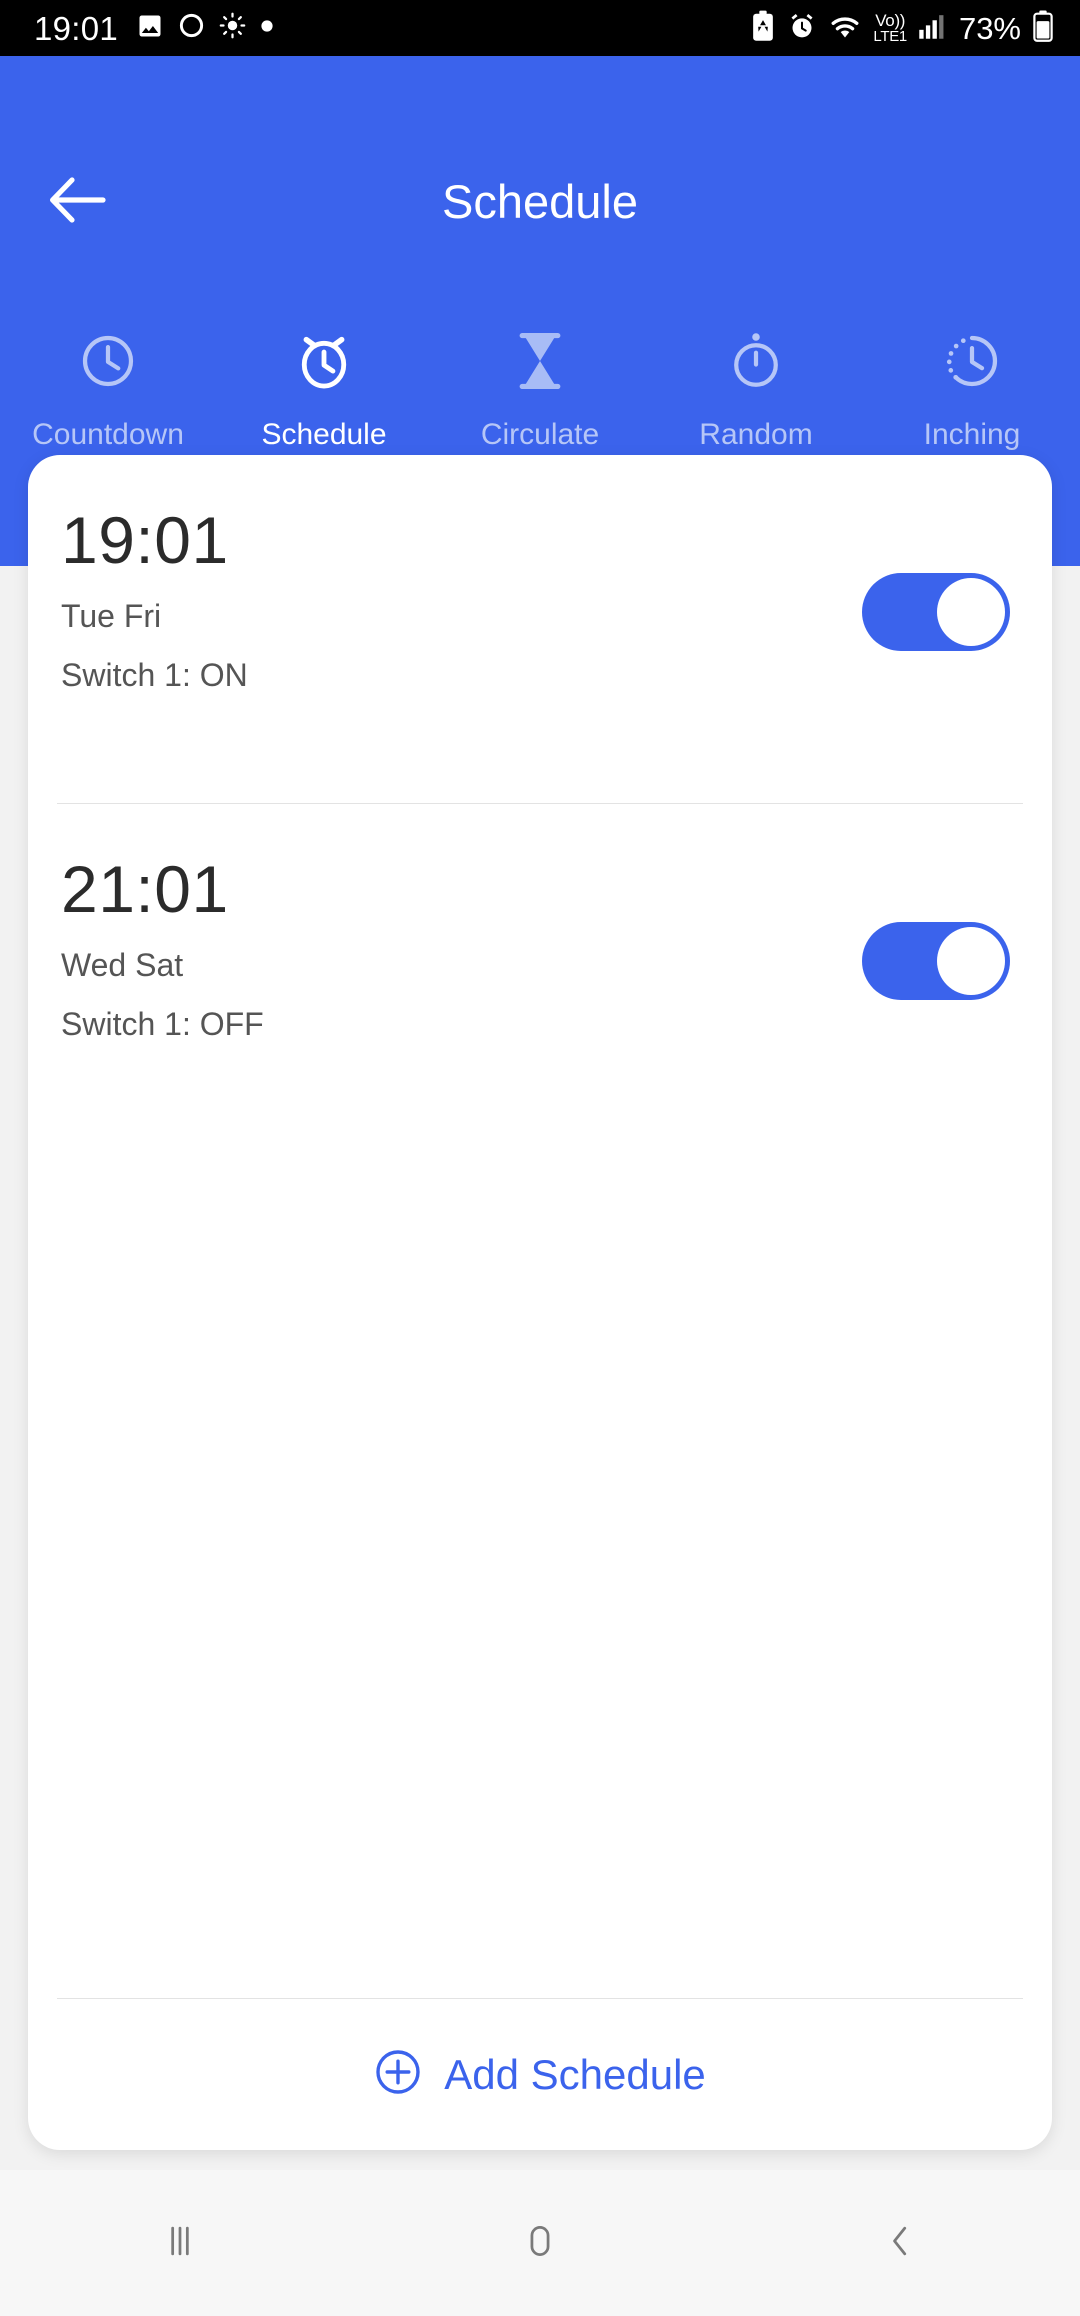 The height and width of the screenshot is (2316, 1080). Describe the element at coordinates (972, 434) in the screenshot. I see `tab-inching-label: Inching` at that location.